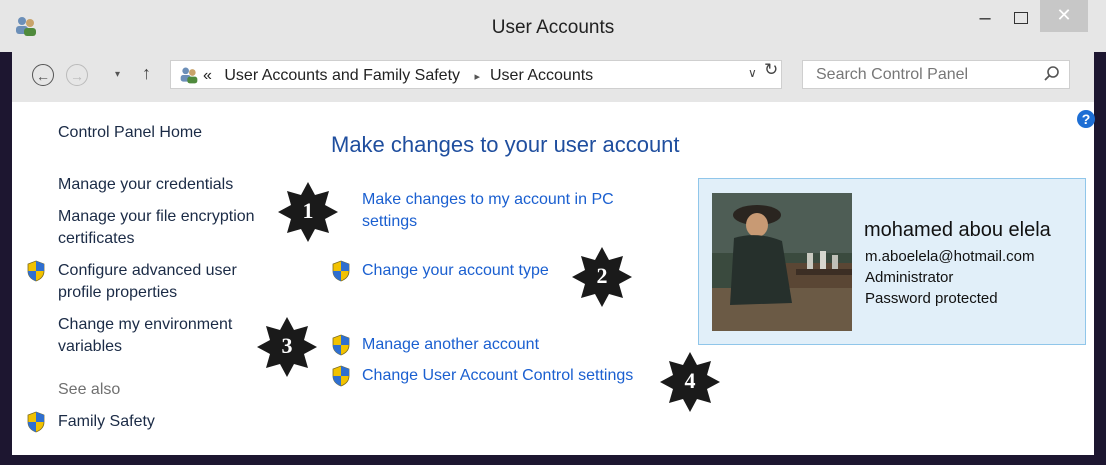 This screenshot has height=465, width=1106. Describe the element at coordinates (96, 238) in the screenshot. I see `link-line-2: certificates` at that location.